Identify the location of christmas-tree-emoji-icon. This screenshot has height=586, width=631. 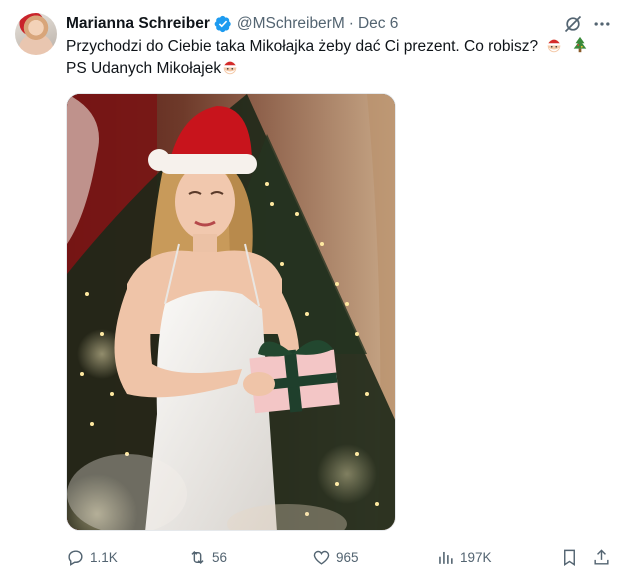
(580, 45).